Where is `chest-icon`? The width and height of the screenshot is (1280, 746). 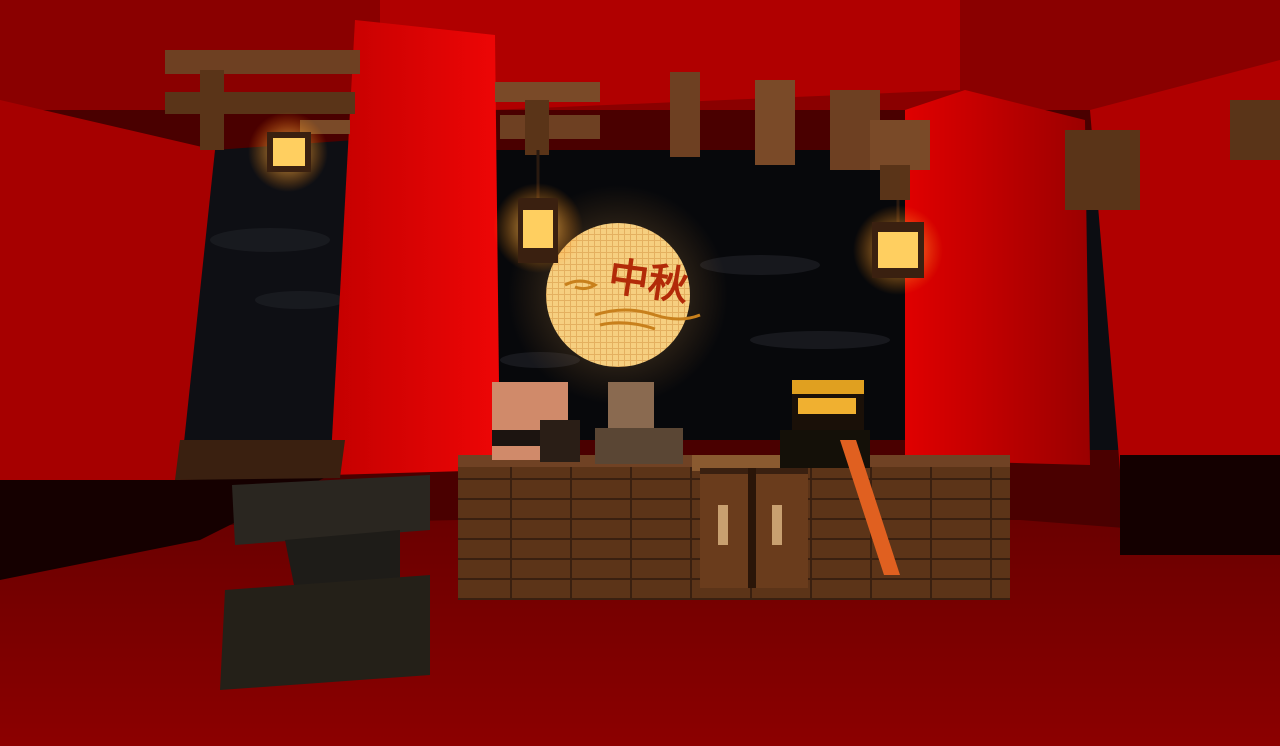
chest-icon is located at coordinates (754, 528).